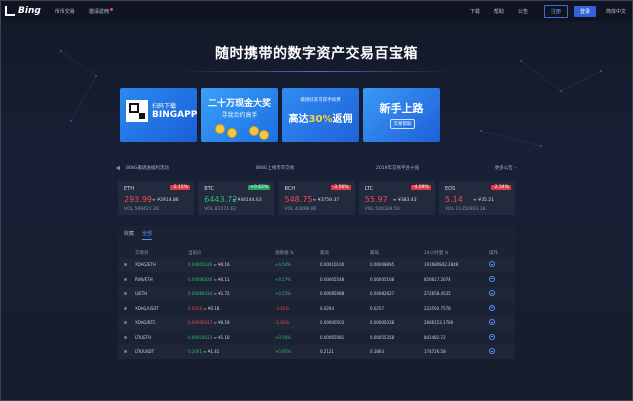  I want to click on more-announcements-link: 更多公告 ›, so click(505, 168).